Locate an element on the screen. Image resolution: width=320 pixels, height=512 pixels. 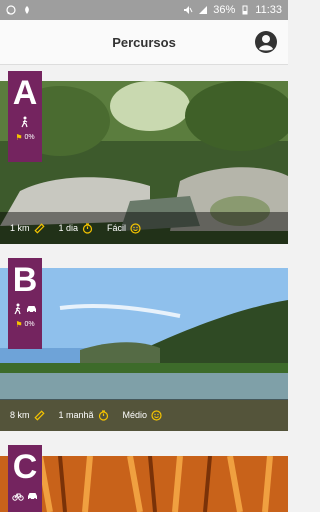
route-difficulty: Médio is located at coordinates (135, 415).